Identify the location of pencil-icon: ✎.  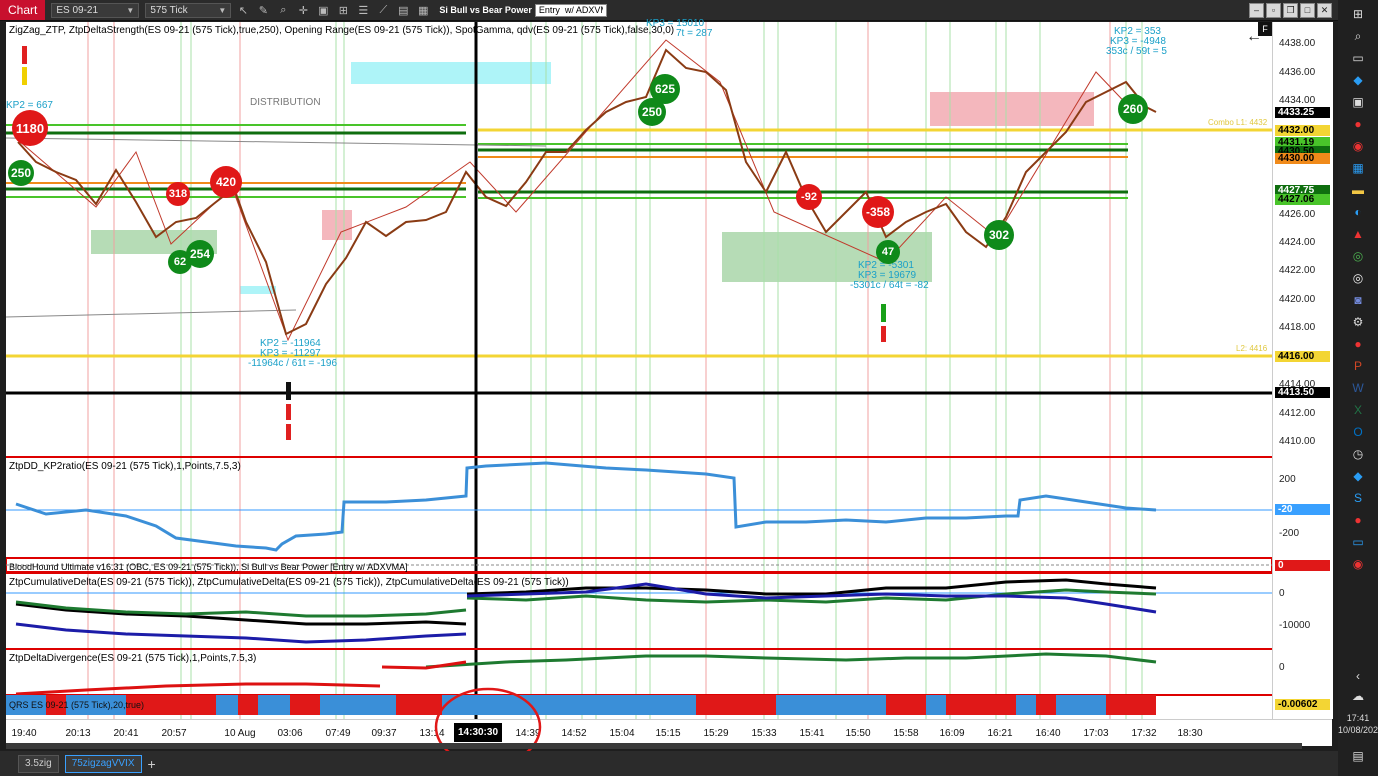
(263, 10).